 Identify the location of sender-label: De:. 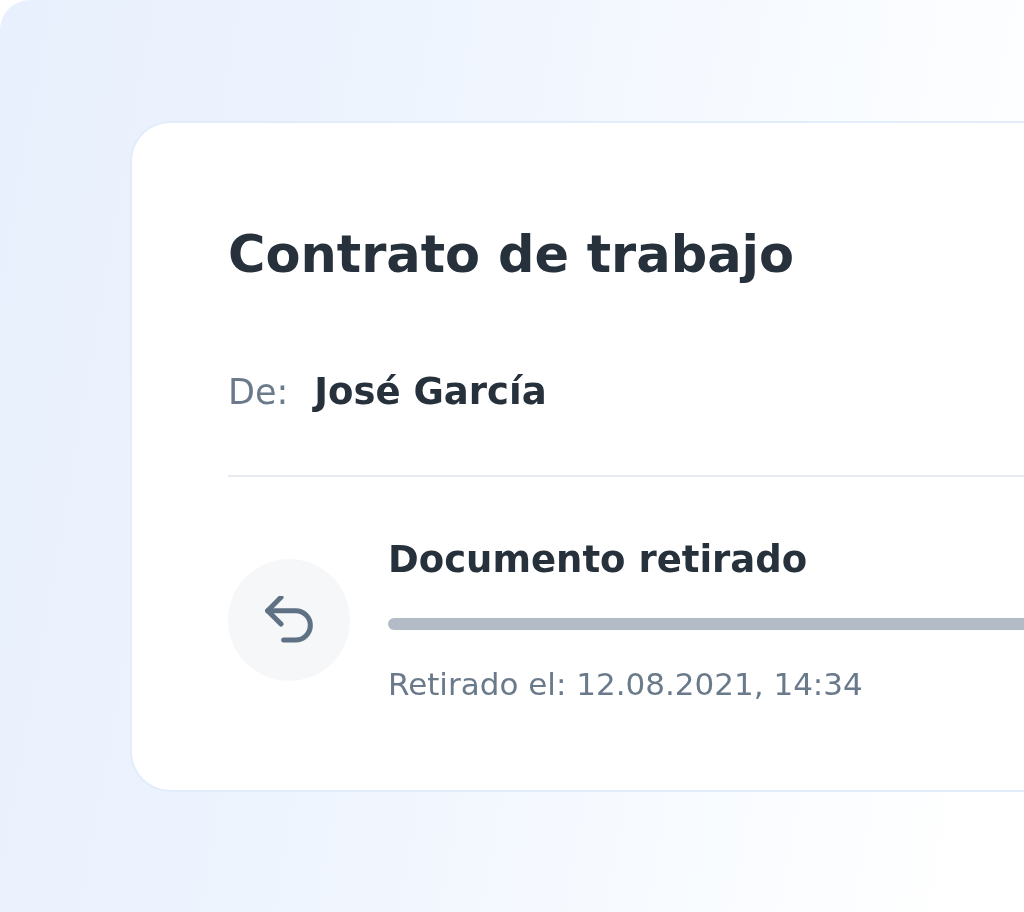
(258, 392).